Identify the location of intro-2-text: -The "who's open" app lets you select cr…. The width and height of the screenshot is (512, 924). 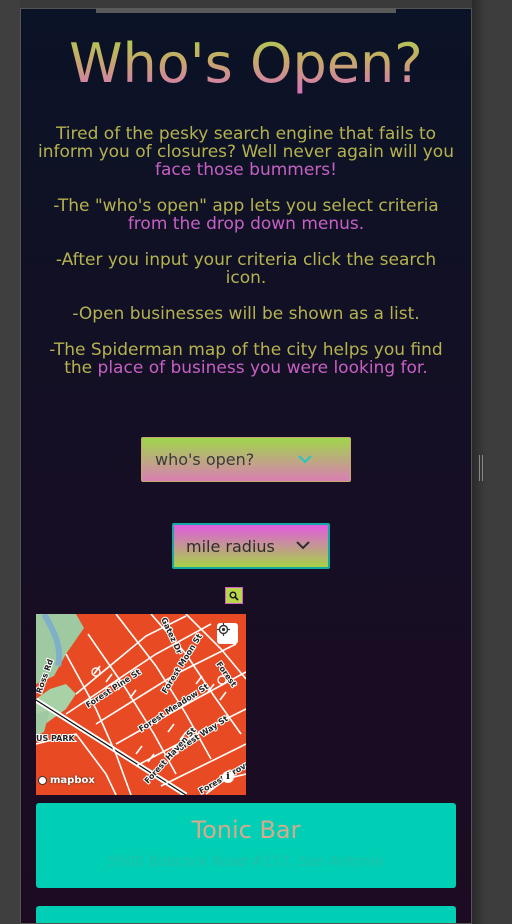
(246, 206).